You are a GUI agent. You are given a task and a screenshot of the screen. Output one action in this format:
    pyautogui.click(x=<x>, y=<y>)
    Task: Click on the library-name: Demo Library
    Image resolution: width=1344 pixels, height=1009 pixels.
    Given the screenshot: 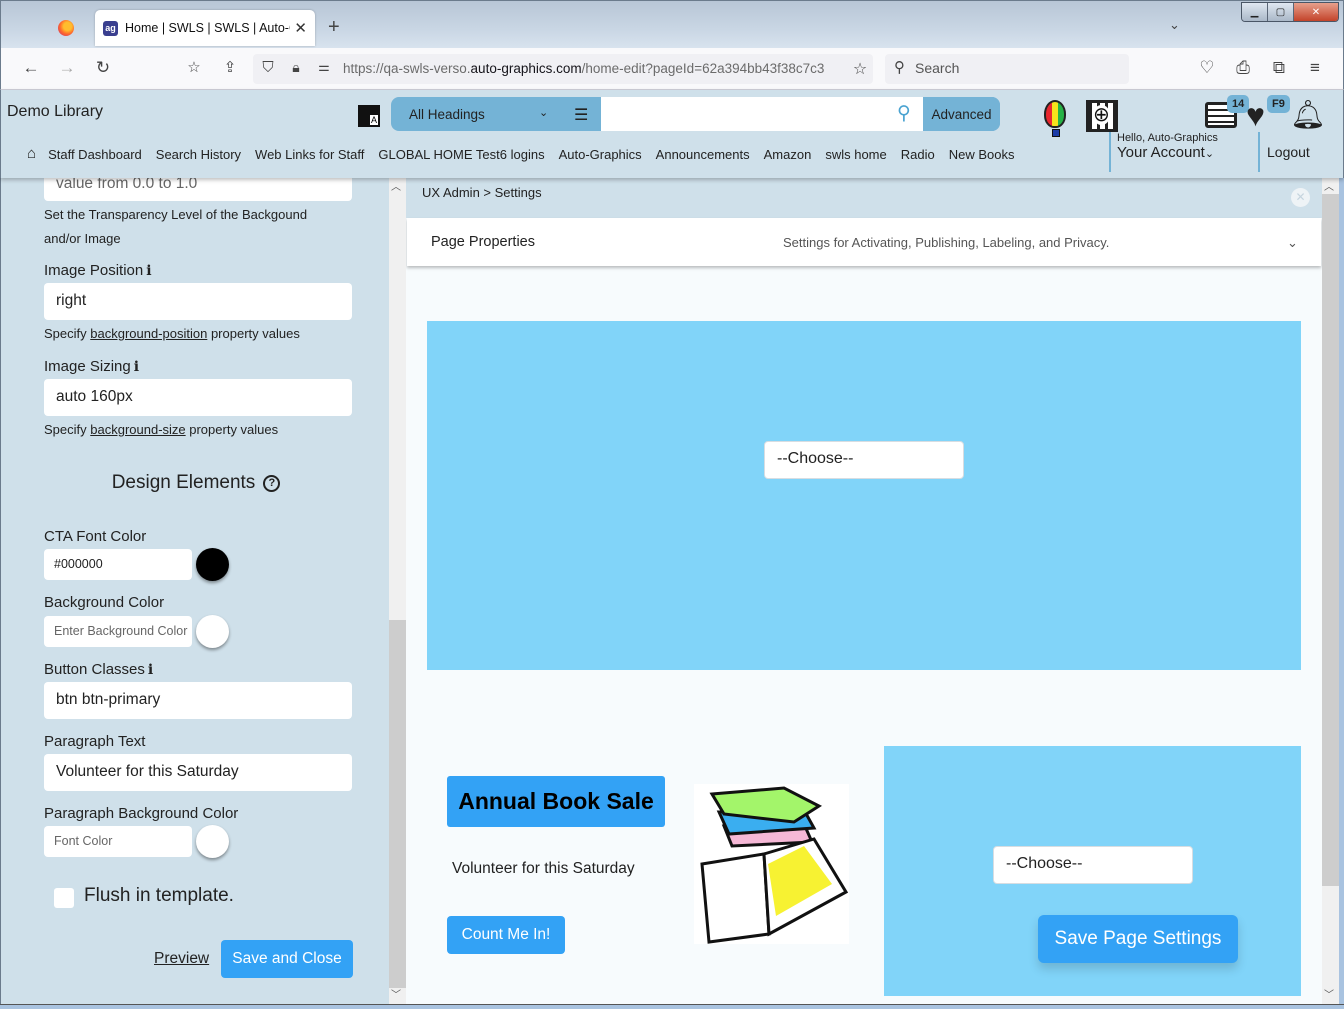 What is the action you would take?
    pyautogui.click(x=55, y=112)
    